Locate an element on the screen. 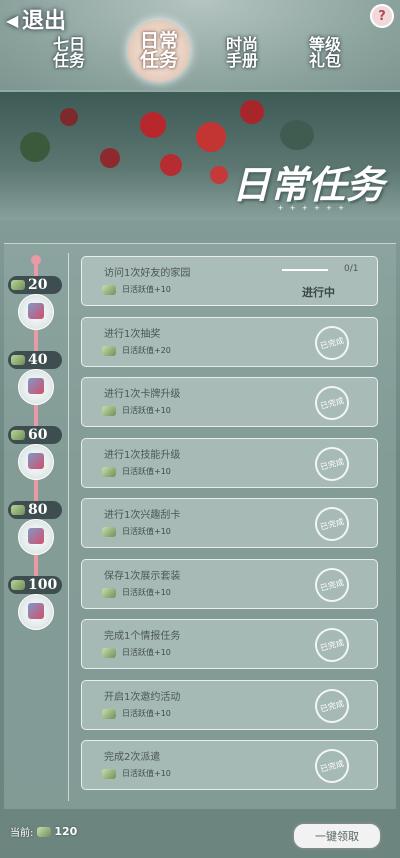  task-title: 进行1次卡牌升级 is located at coordinates (142, 394).